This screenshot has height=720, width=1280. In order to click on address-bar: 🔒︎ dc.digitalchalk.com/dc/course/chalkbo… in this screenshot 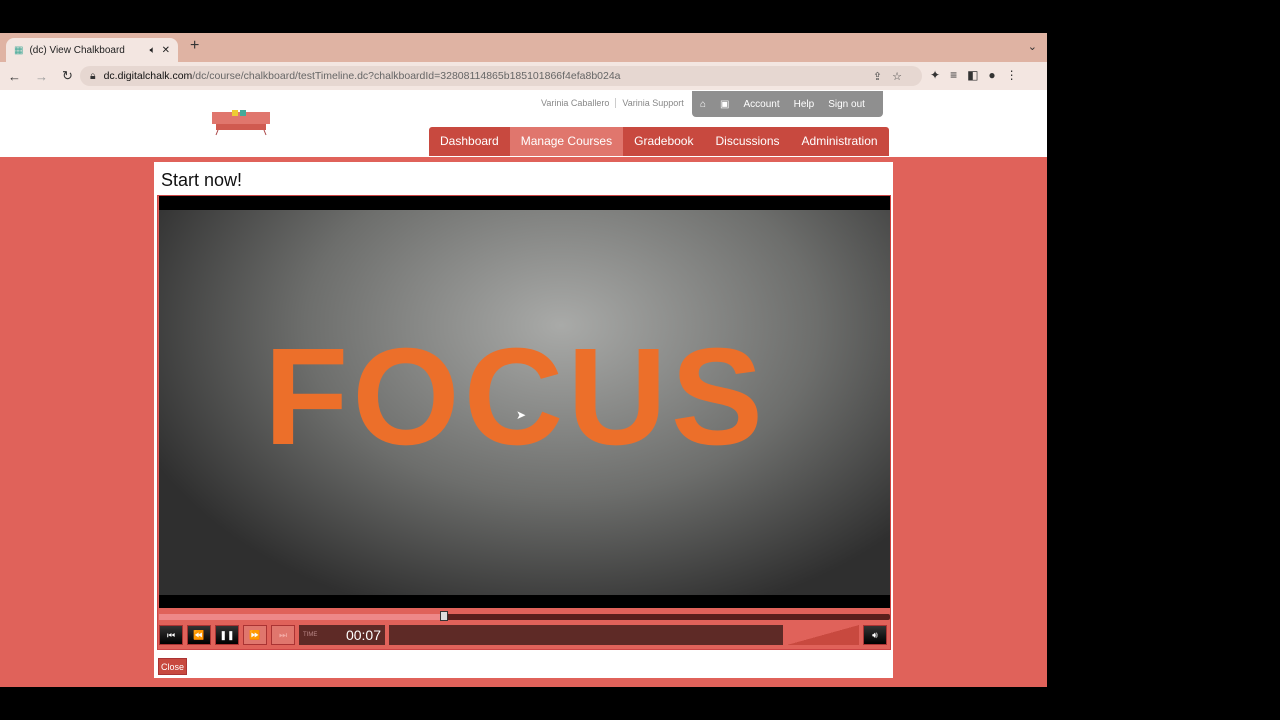, I will do `click(501, 76)`.